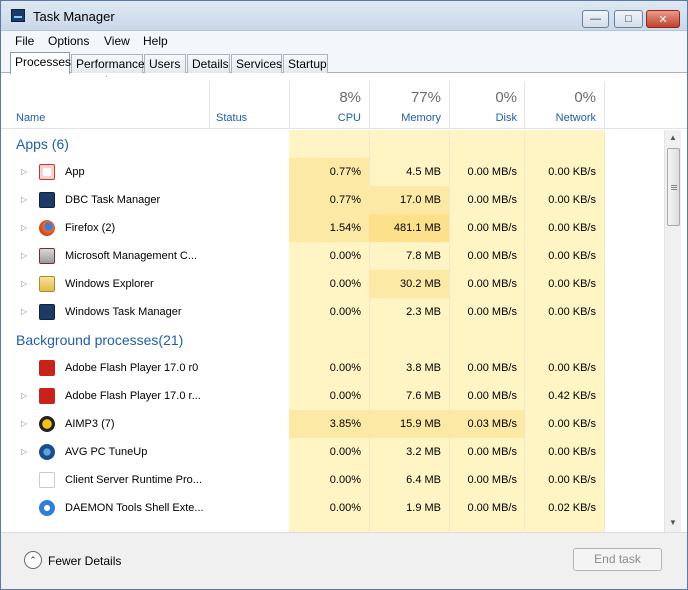 This screenshot has height=590, width=688. What do you see at coordinates (595, 19) in the screenshot?
I see `minimize-button: —` at bounding box center [595, 19].